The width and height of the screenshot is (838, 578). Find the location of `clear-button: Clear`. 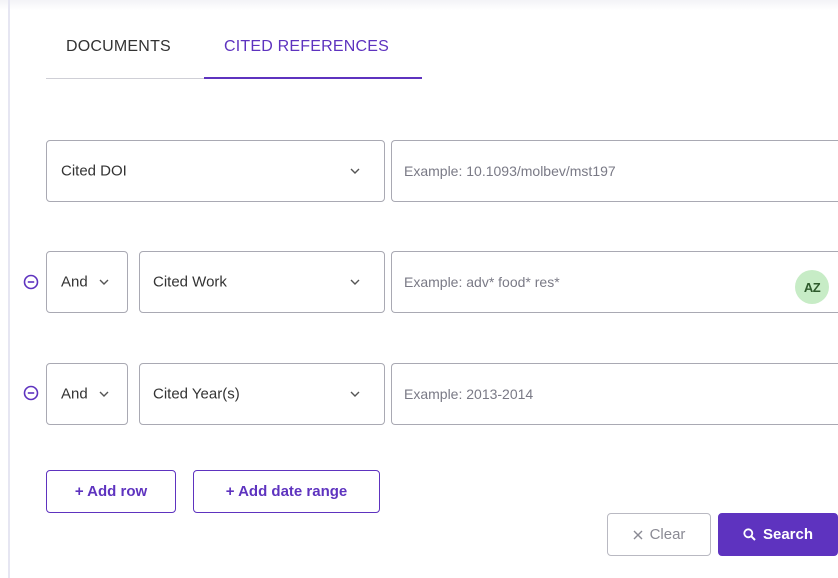

clear-button: Clear is located at coordinates (659, 534).